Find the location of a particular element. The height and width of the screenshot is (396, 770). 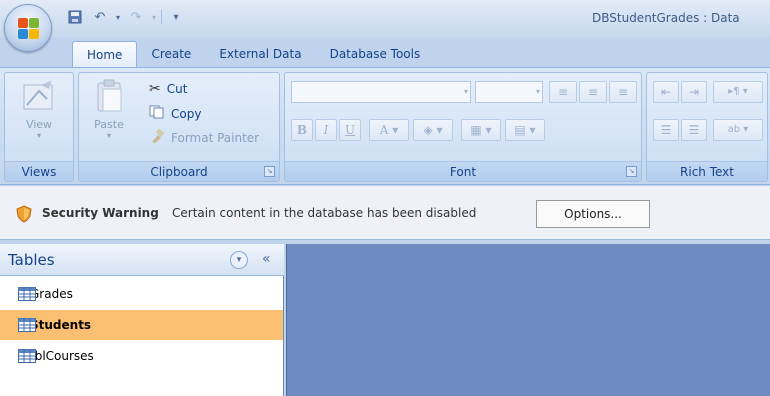

tab-create: Create is located at coordinates (171, 54).